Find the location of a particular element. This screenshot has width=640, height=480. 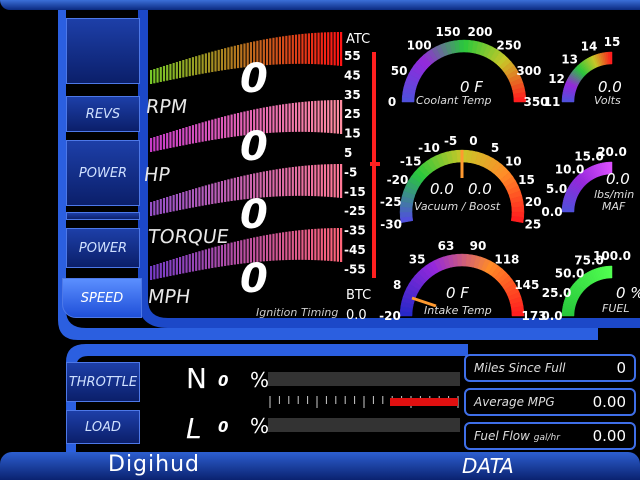

nav-speed-label: SPEED is located at coordinates (102, 298).